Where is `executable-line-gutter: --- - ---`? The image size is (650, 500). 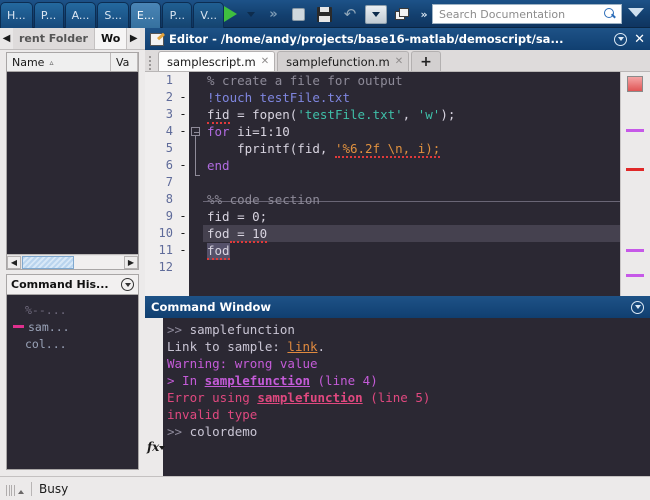
executable-line-gutter: --- - --- is located at coordinates (183, 184).